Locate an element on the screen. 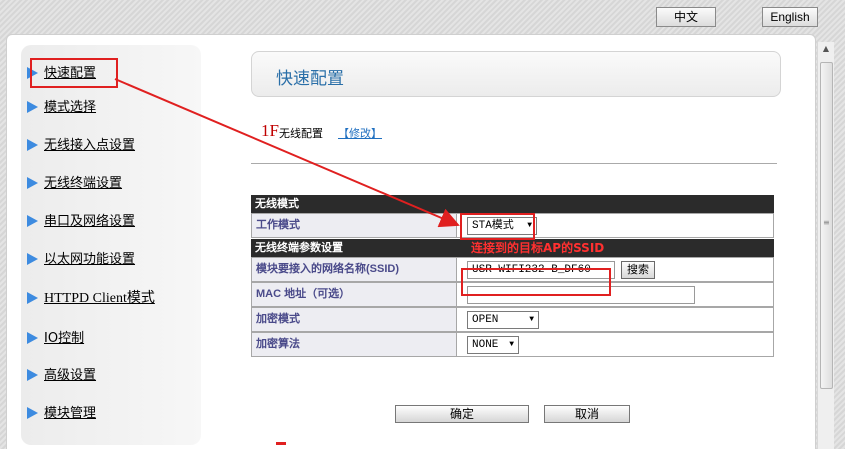 Image resolution: width=845 pixels, height=449 pixels. wireless-mode-header: 无线模式 is located at coordinates (512, 204).